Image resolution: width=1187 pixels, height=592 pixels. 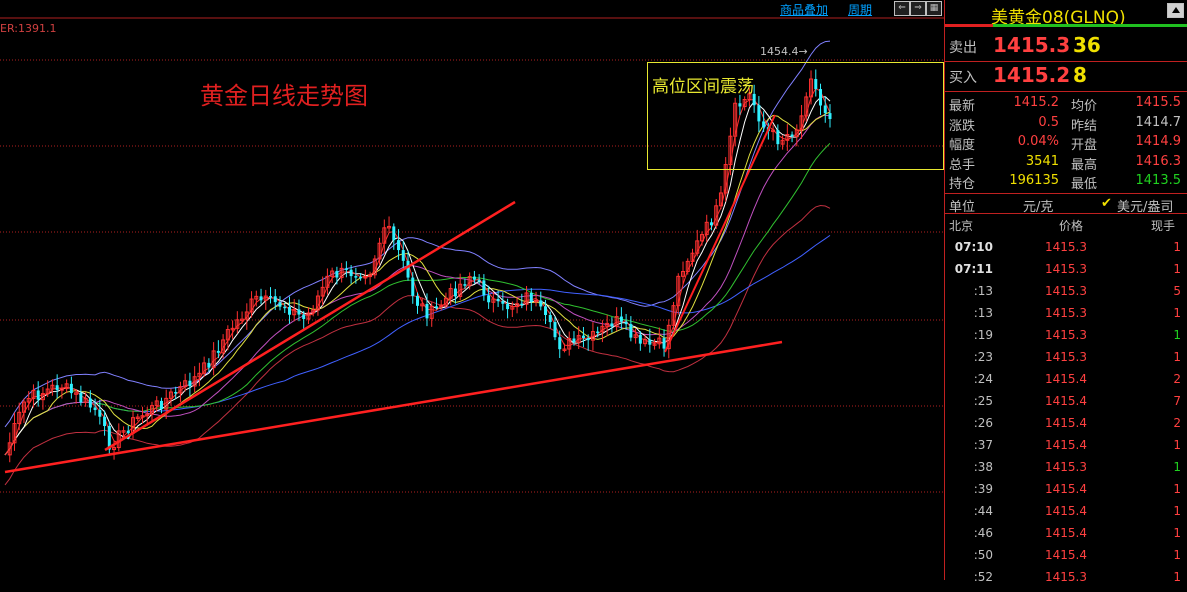 I want to click on stat-value: 1414.7, so click(x=1158, y=122).